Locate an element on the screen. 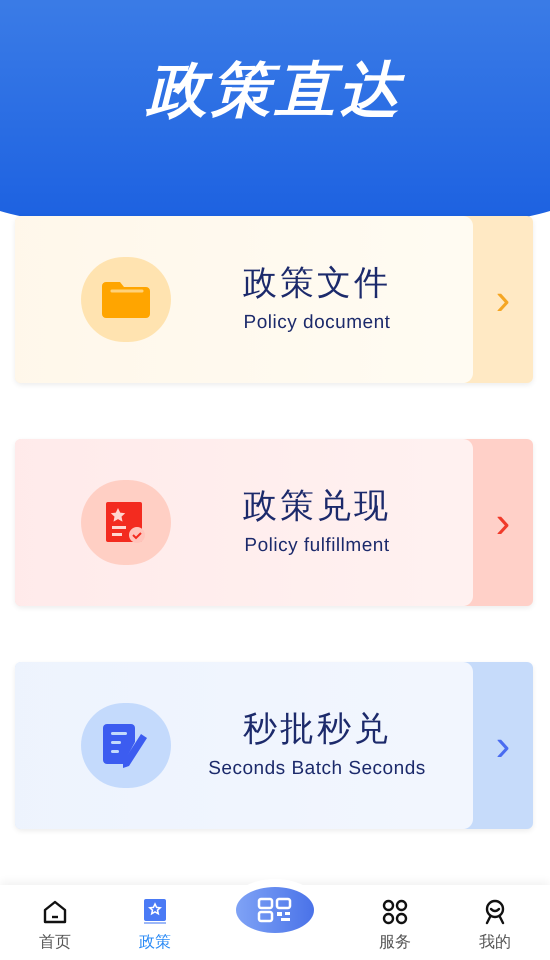 The height and width of the screenshot is (960, 550). home-icon is located at coordinates (55, 912).